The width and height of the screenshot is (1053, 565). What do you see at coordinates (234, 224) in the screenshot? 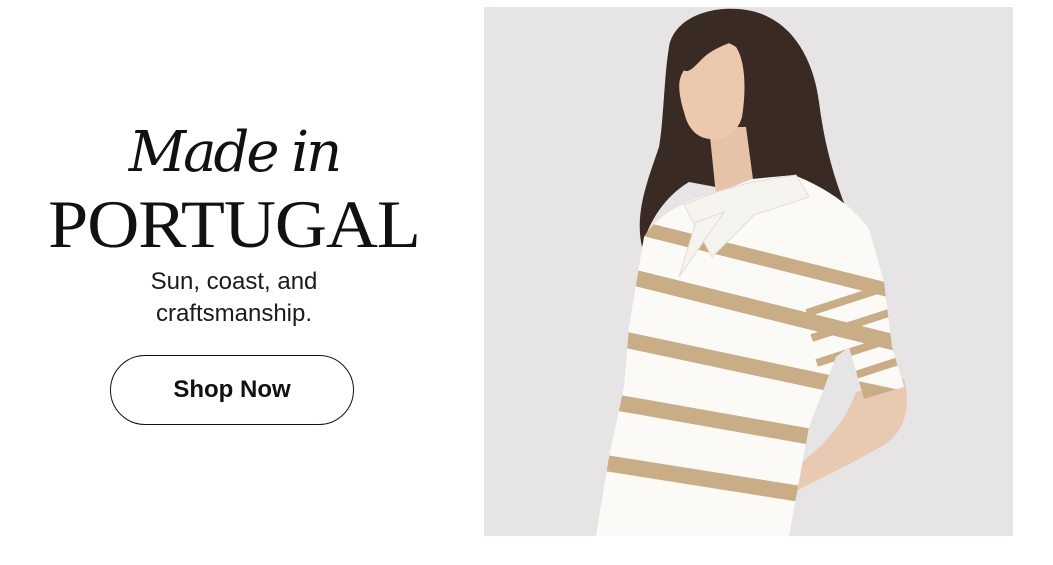
I see `headline-portugal: PORTUGAL` at bounding box center [234, 224].